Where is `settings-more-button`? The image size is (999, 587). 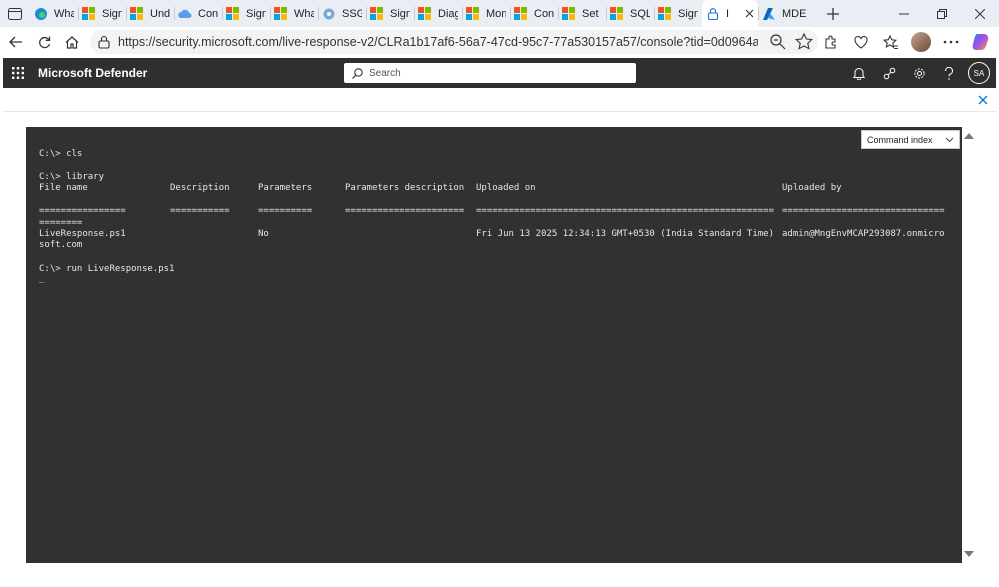 settings-more-button is located at coordinates (951, 42).